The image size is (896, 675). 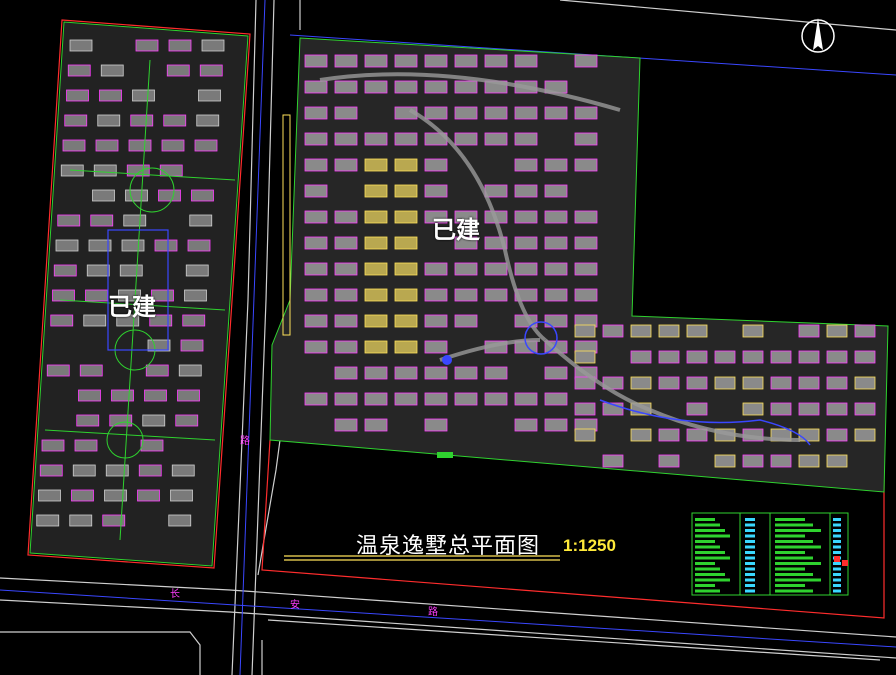 I want to click on built-label-right: 已建, so click(x=456, y=230).